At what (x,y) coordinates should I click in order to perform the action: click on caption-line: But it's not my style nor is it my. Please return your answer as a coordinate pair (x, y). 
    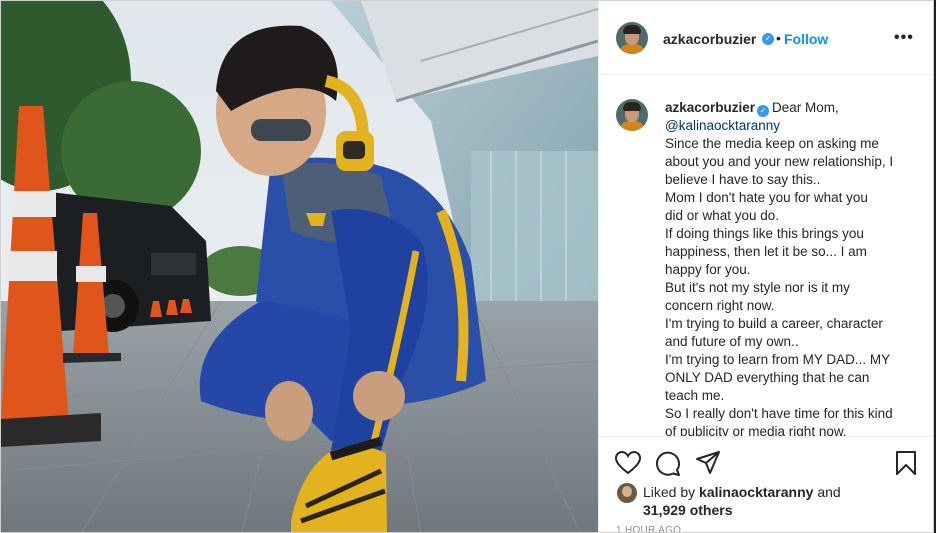
    Looking at the image, I should click on (757, 287).